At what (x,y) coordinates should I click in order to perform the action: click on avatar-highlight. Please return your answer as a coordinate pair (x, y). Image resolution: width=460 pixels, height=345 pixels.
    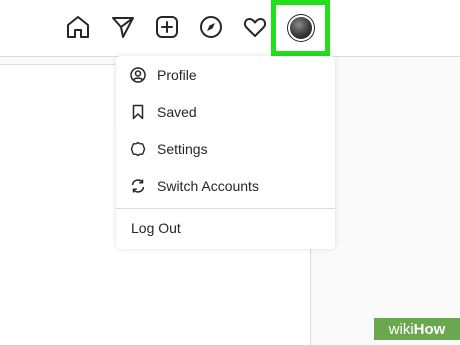
    Looking at the image, I should click on (300, 28).